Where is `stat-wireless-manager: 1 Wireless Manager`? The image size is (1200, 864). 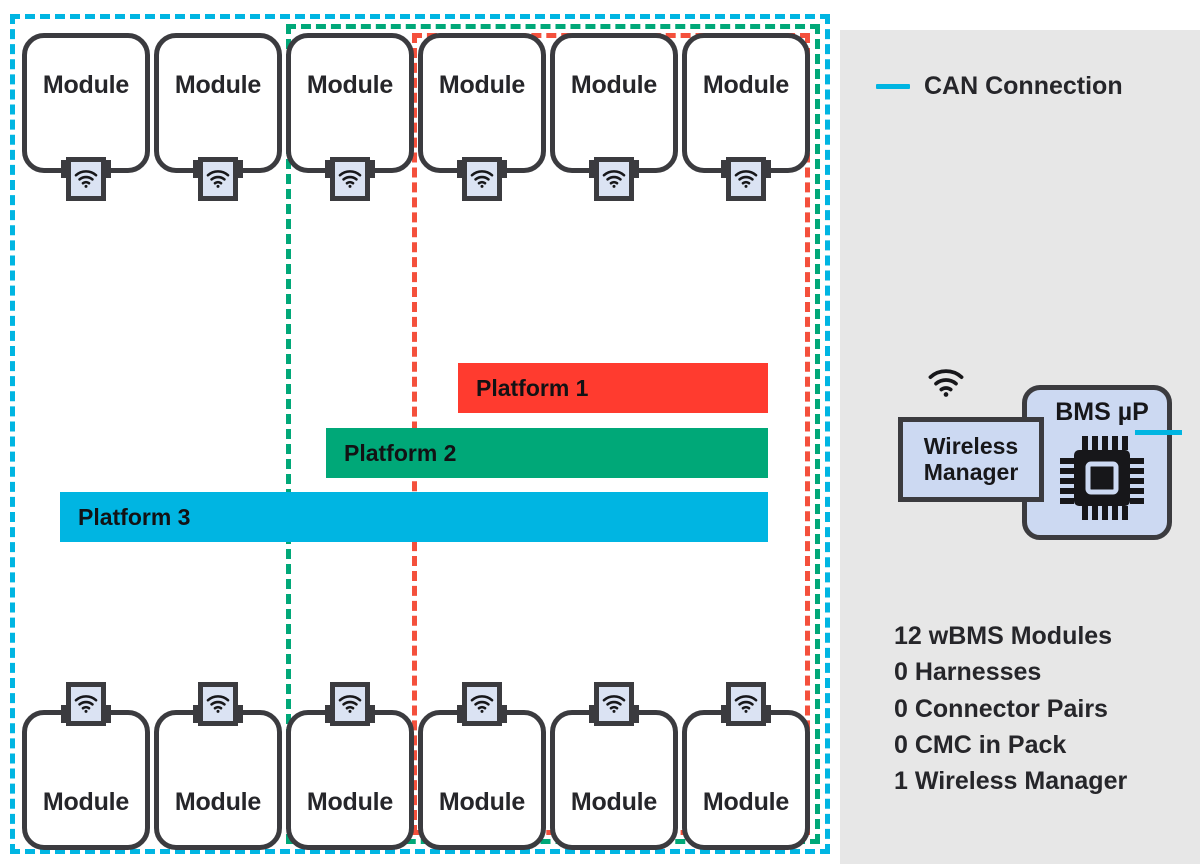
stat-wireless-manager: 1 Wireless Manager is located at coordinates (1011, 781).